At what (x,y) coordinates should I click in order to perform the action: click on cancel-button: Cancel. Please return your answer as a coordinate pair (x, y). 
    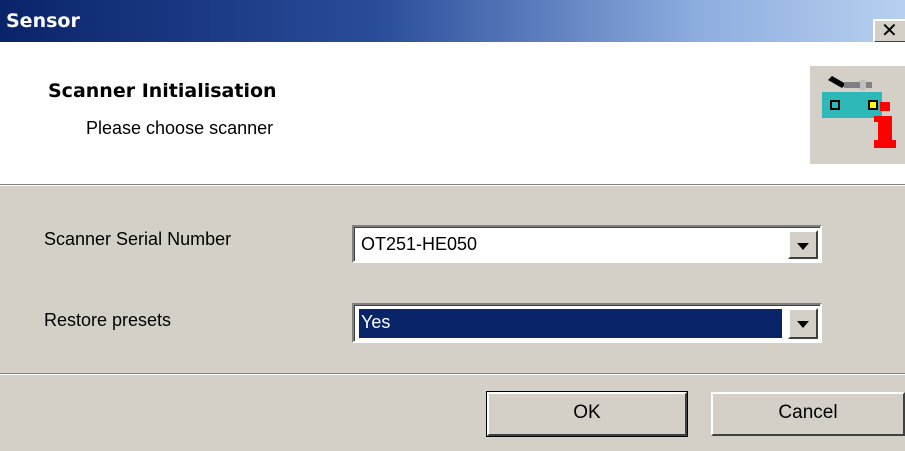
    Looking at the image, I should click on (808, 414).